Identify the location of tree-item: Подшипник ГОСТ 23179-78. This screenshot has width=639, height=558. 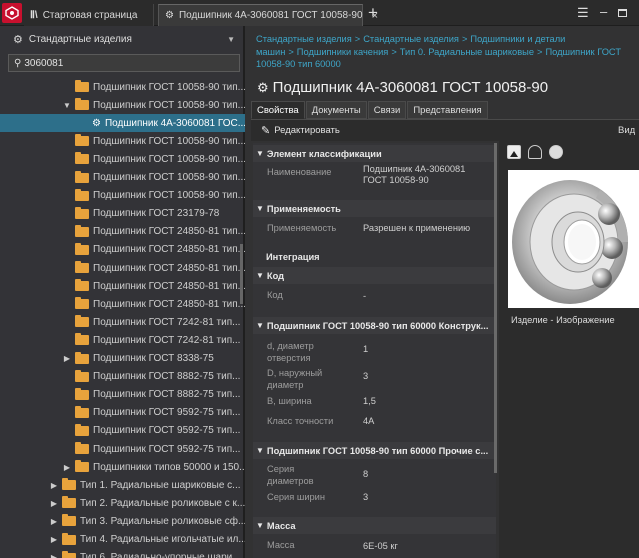
(122, 214).